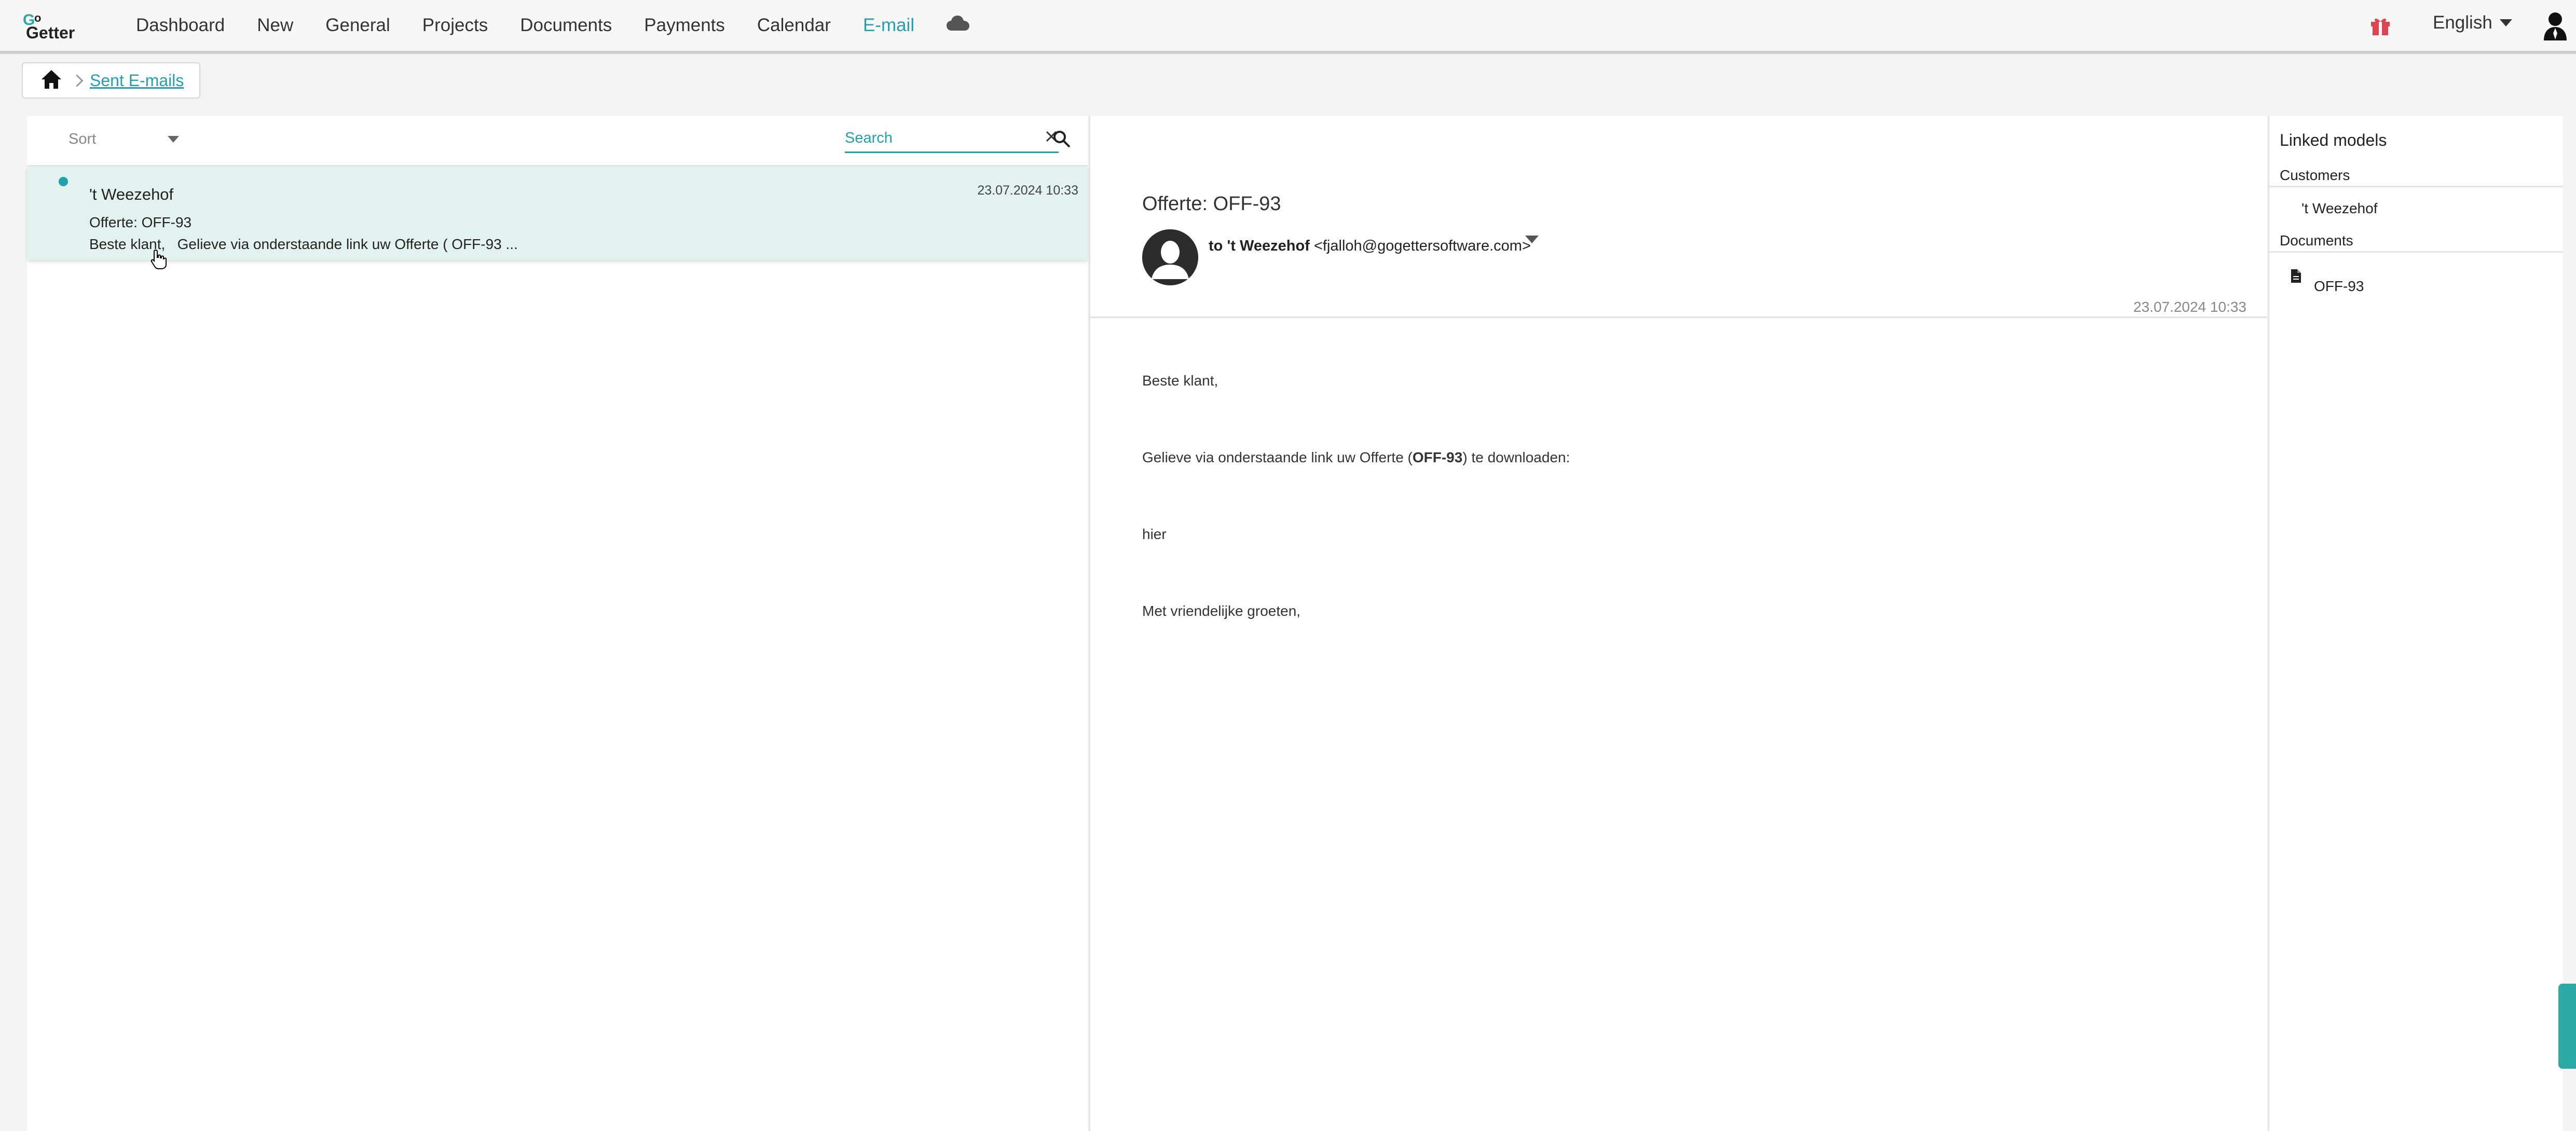  I want to click on nav-email: E-mail, so click(888, 25).